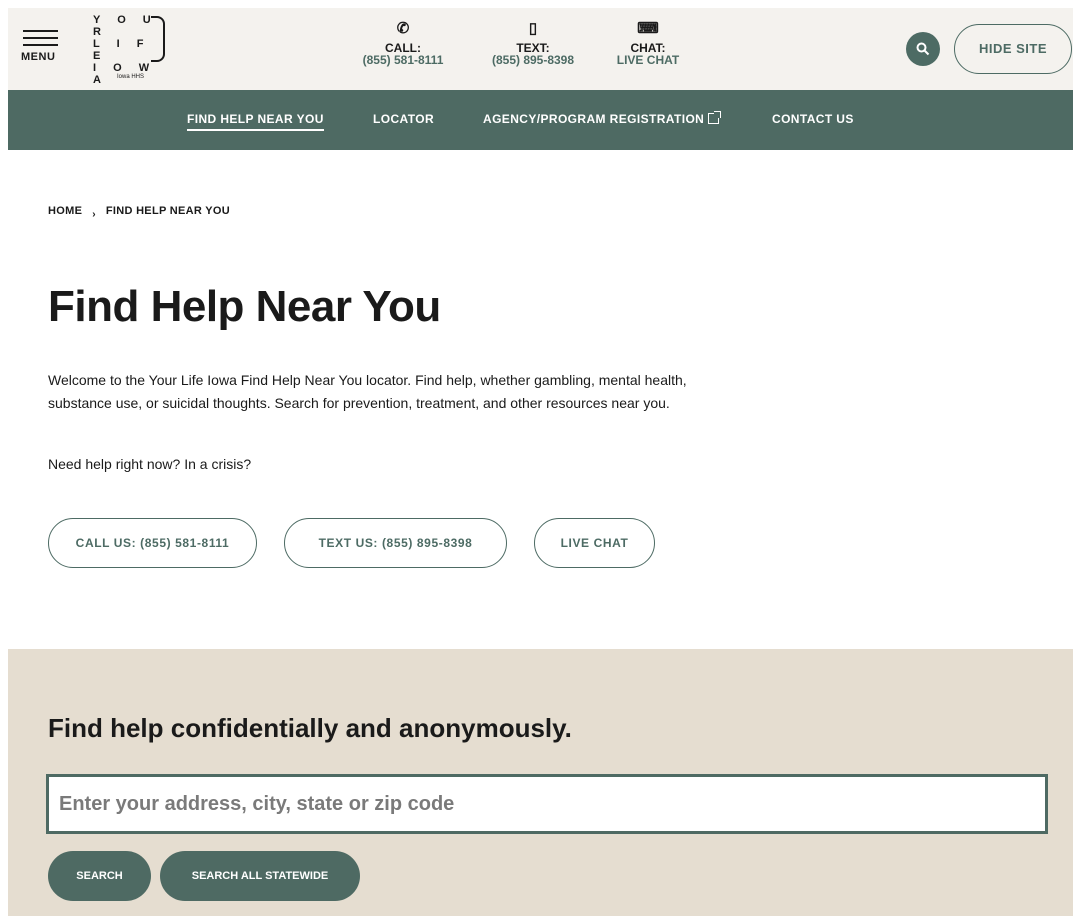 This screenshot has width=1073, height=916. Describe the element at coordinates (715, 117) in the screenshot. I see `external-link-icon` at that location.